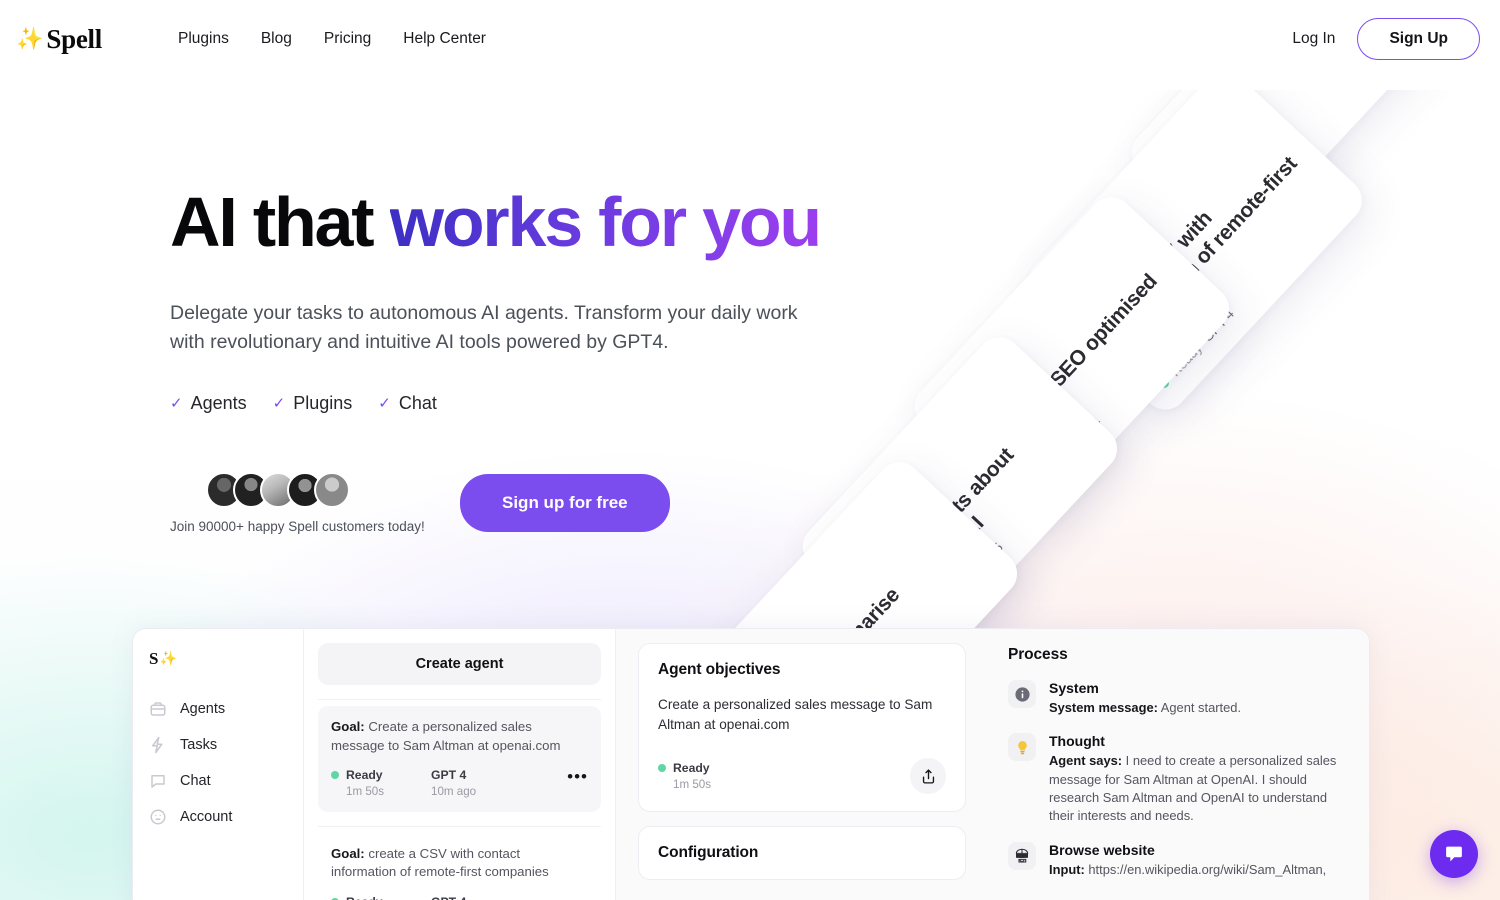 The width and height of the screenshot is (1500, 900). Describe the element at coordinates (454, 791) in the screenshot. I see `time-ago-label: 10m ago` at that location.